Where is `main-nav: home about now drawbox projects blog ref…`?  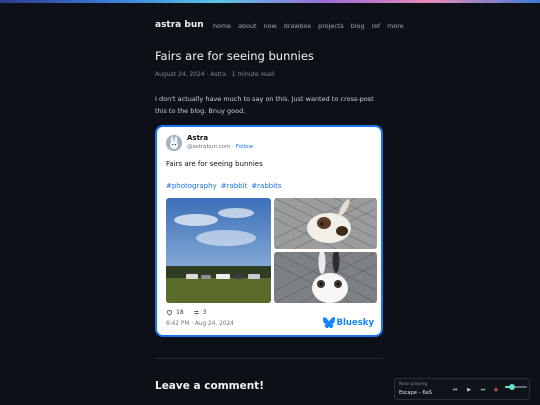
main-nav: home about now drawbox projects blog ref… is located at coordinates (308, 26).